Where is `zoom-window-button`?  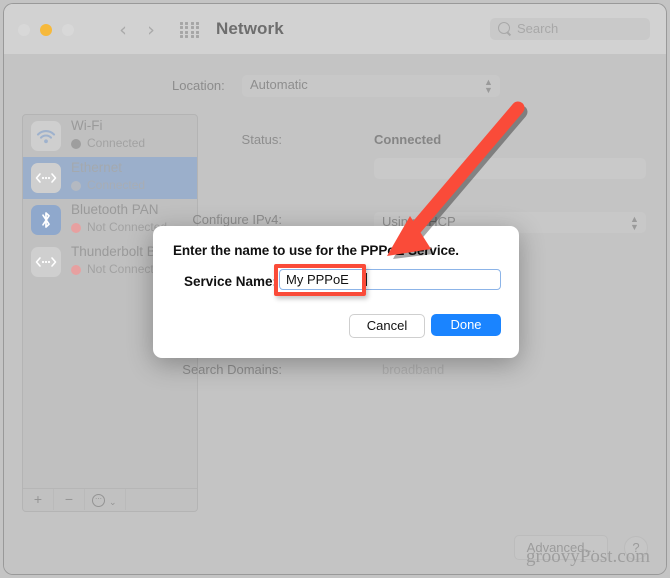 zoom-window-button is located at coordinates (68, 30).